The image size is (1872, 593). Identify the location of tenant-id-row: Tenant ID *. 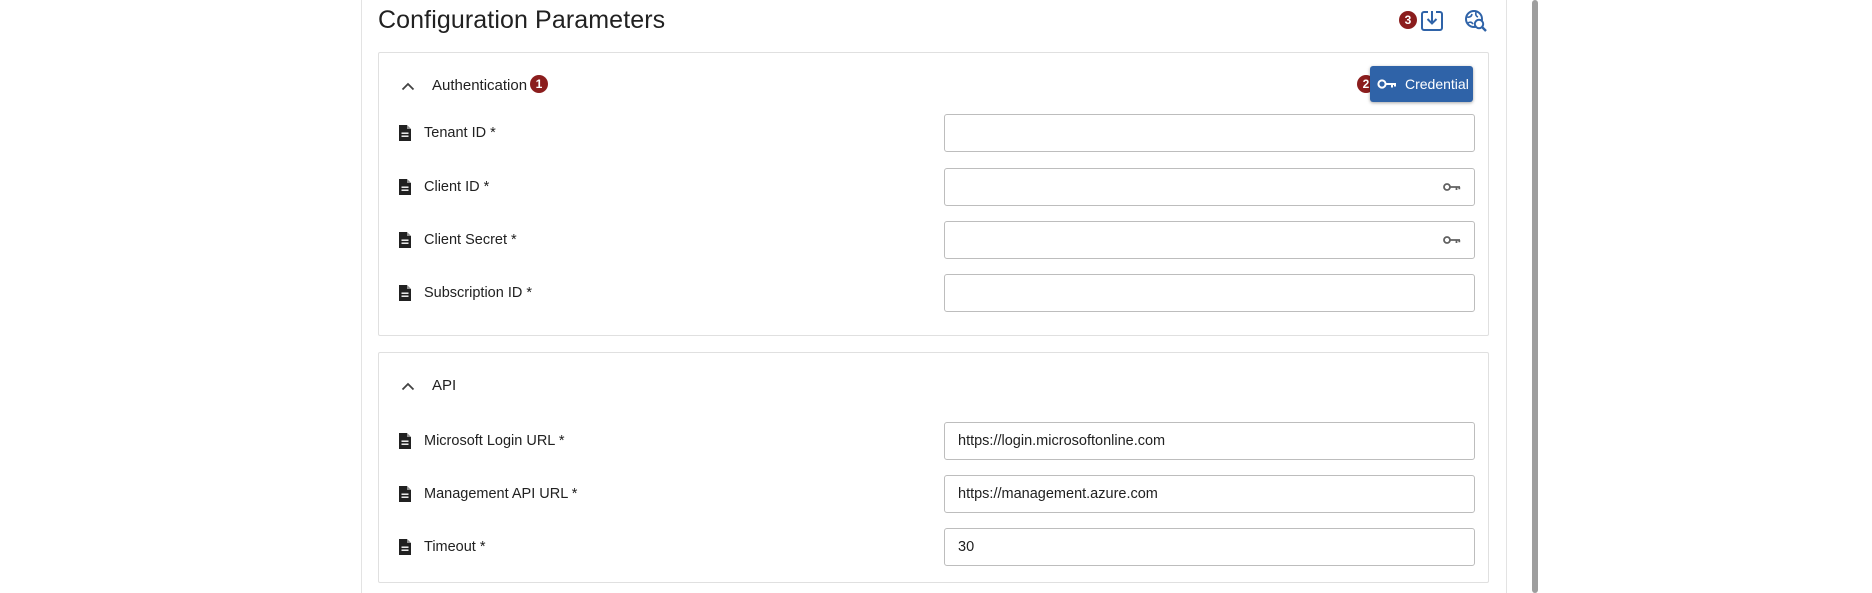
(933, 133).